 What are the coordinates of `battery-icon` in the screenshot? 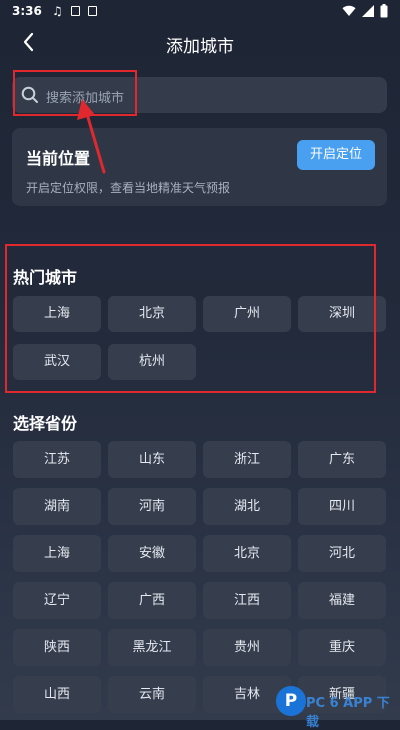 It's located at (384, 11).